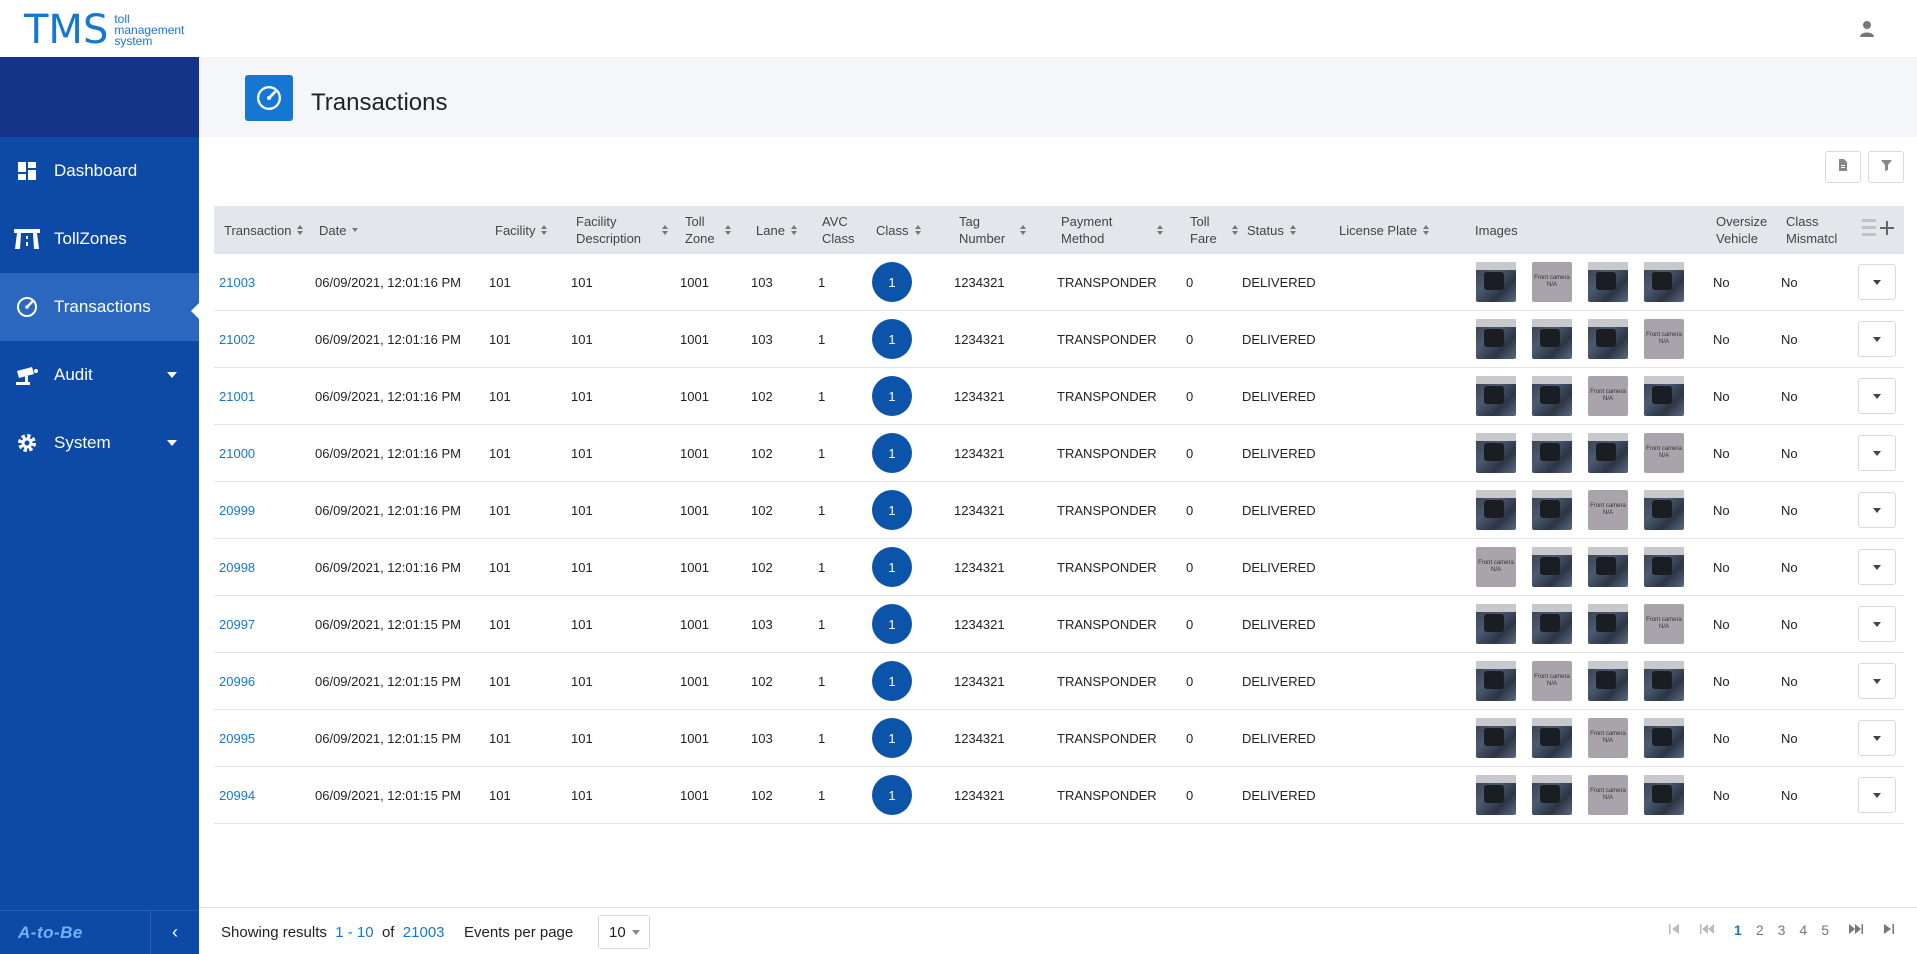  Describe the element at coordinates (1271, 230) in the screenshot. I see `column-header-status: Status` at that location.